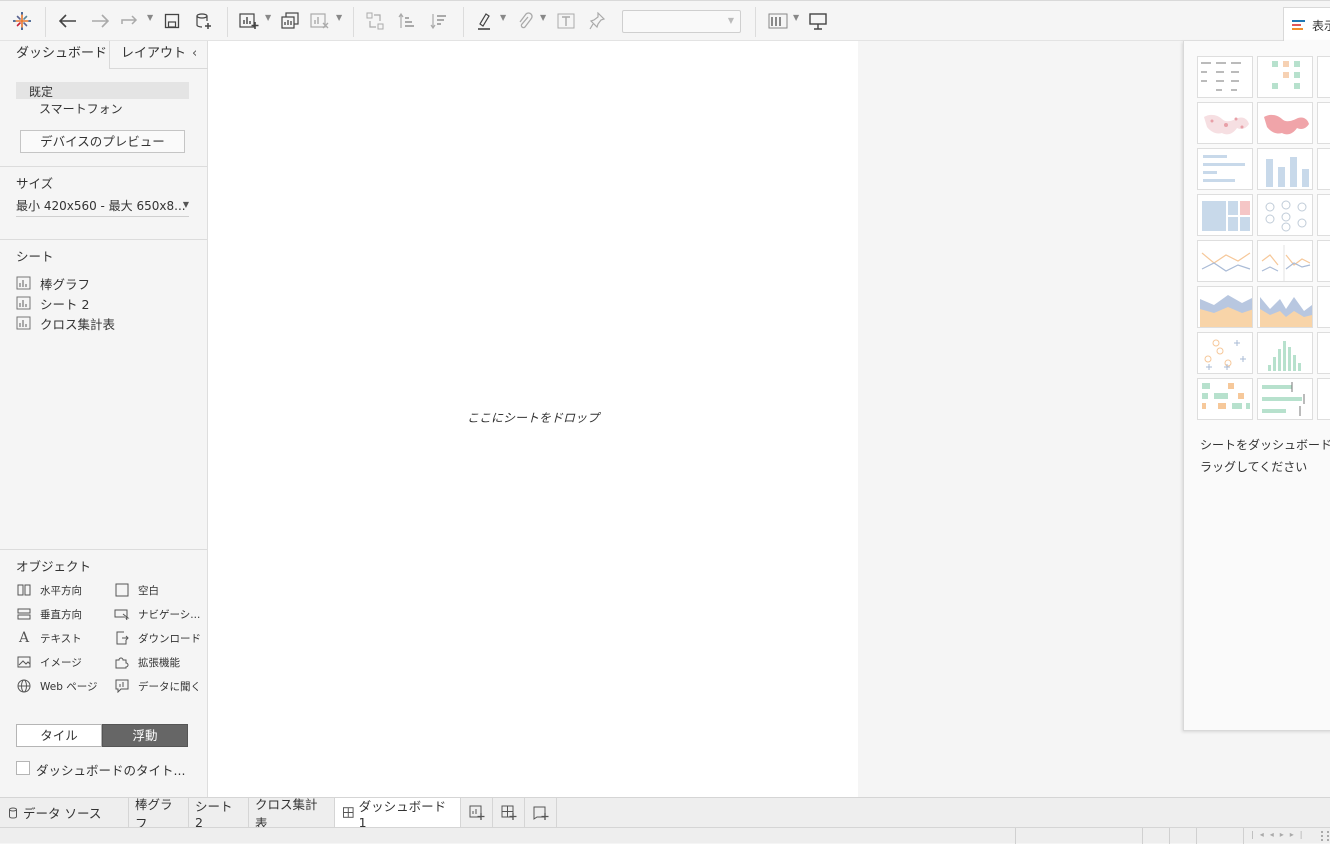 This screenshot has height=844, width=1330. Describe the element at coordinates (69, 686) in the screenshot. I see `object-label: Web ページ` at that location.